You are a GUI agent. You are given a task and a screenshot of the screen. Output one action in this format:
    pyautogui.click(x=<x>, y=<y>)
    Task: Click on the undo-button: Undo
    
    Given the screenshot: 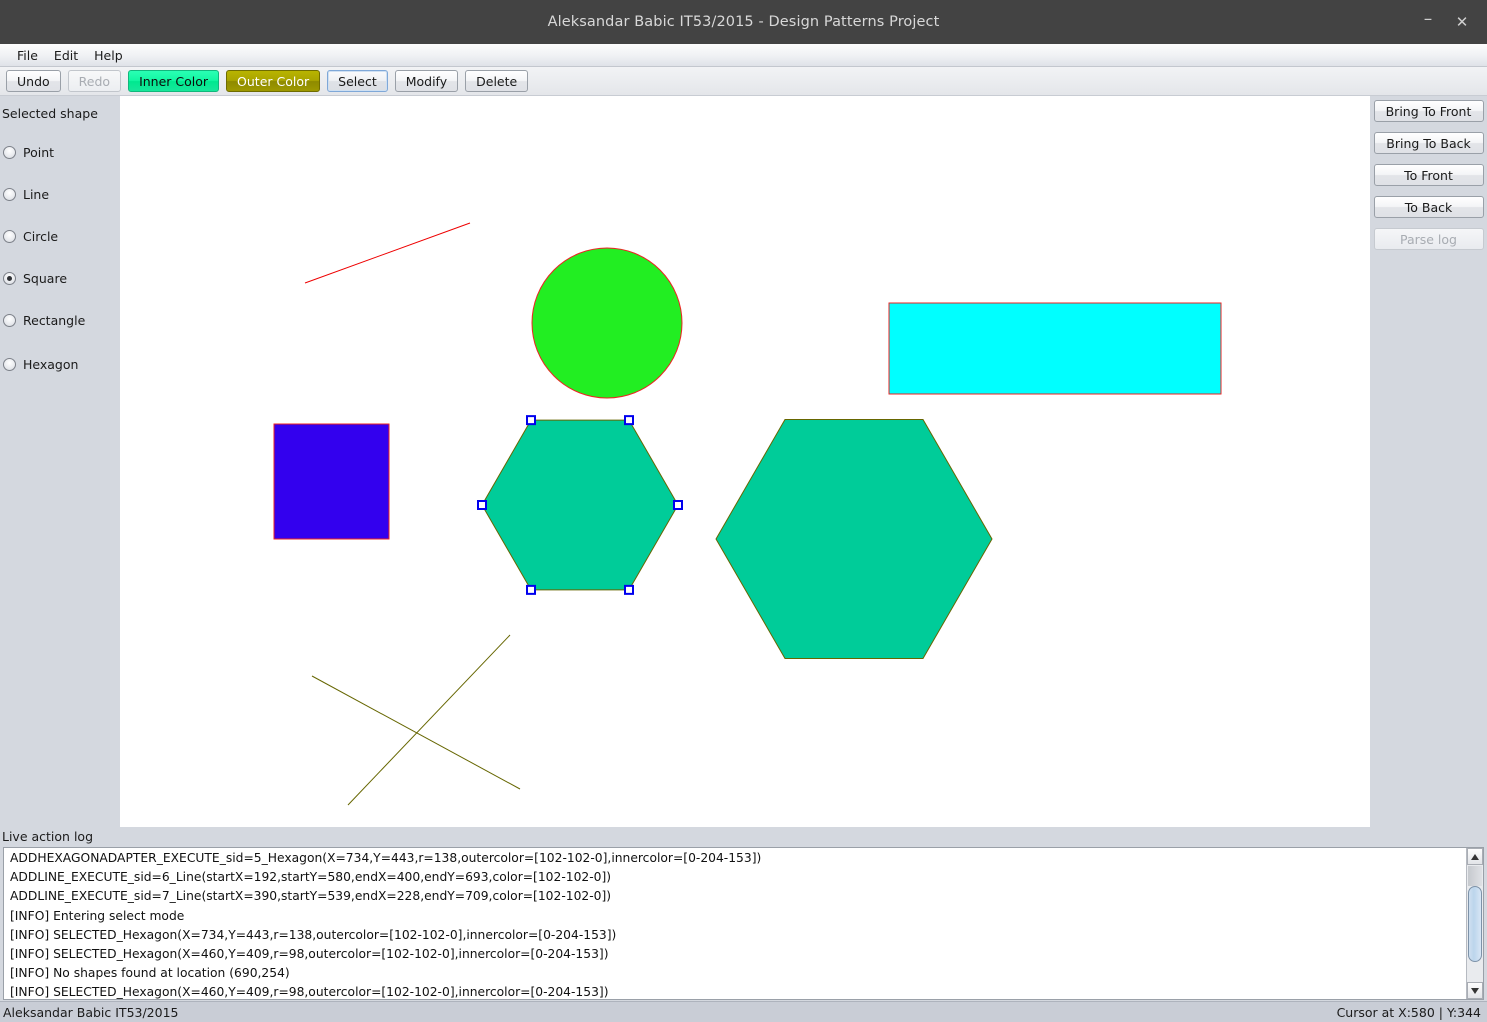 What is the action you would take?
    pyautogui.click(x=33, y=81)
    